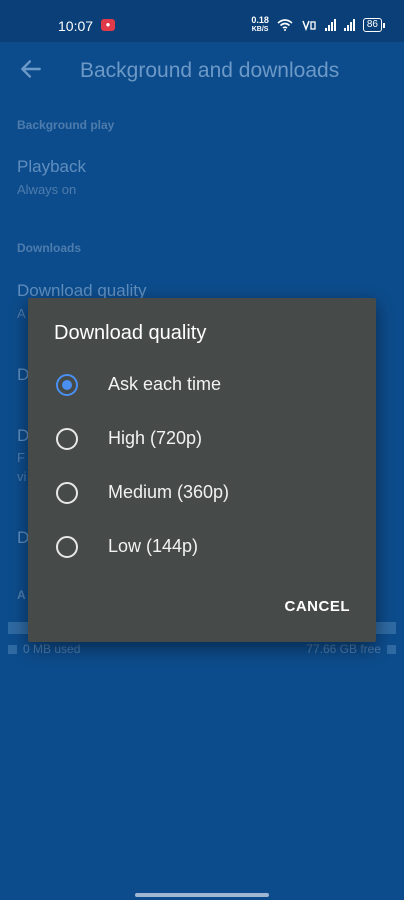 This screenshot has height=900, width=404. Describe the element at coordinates (153, 546) in the screenshot. I see `option-label: Low (144p)` at that location.